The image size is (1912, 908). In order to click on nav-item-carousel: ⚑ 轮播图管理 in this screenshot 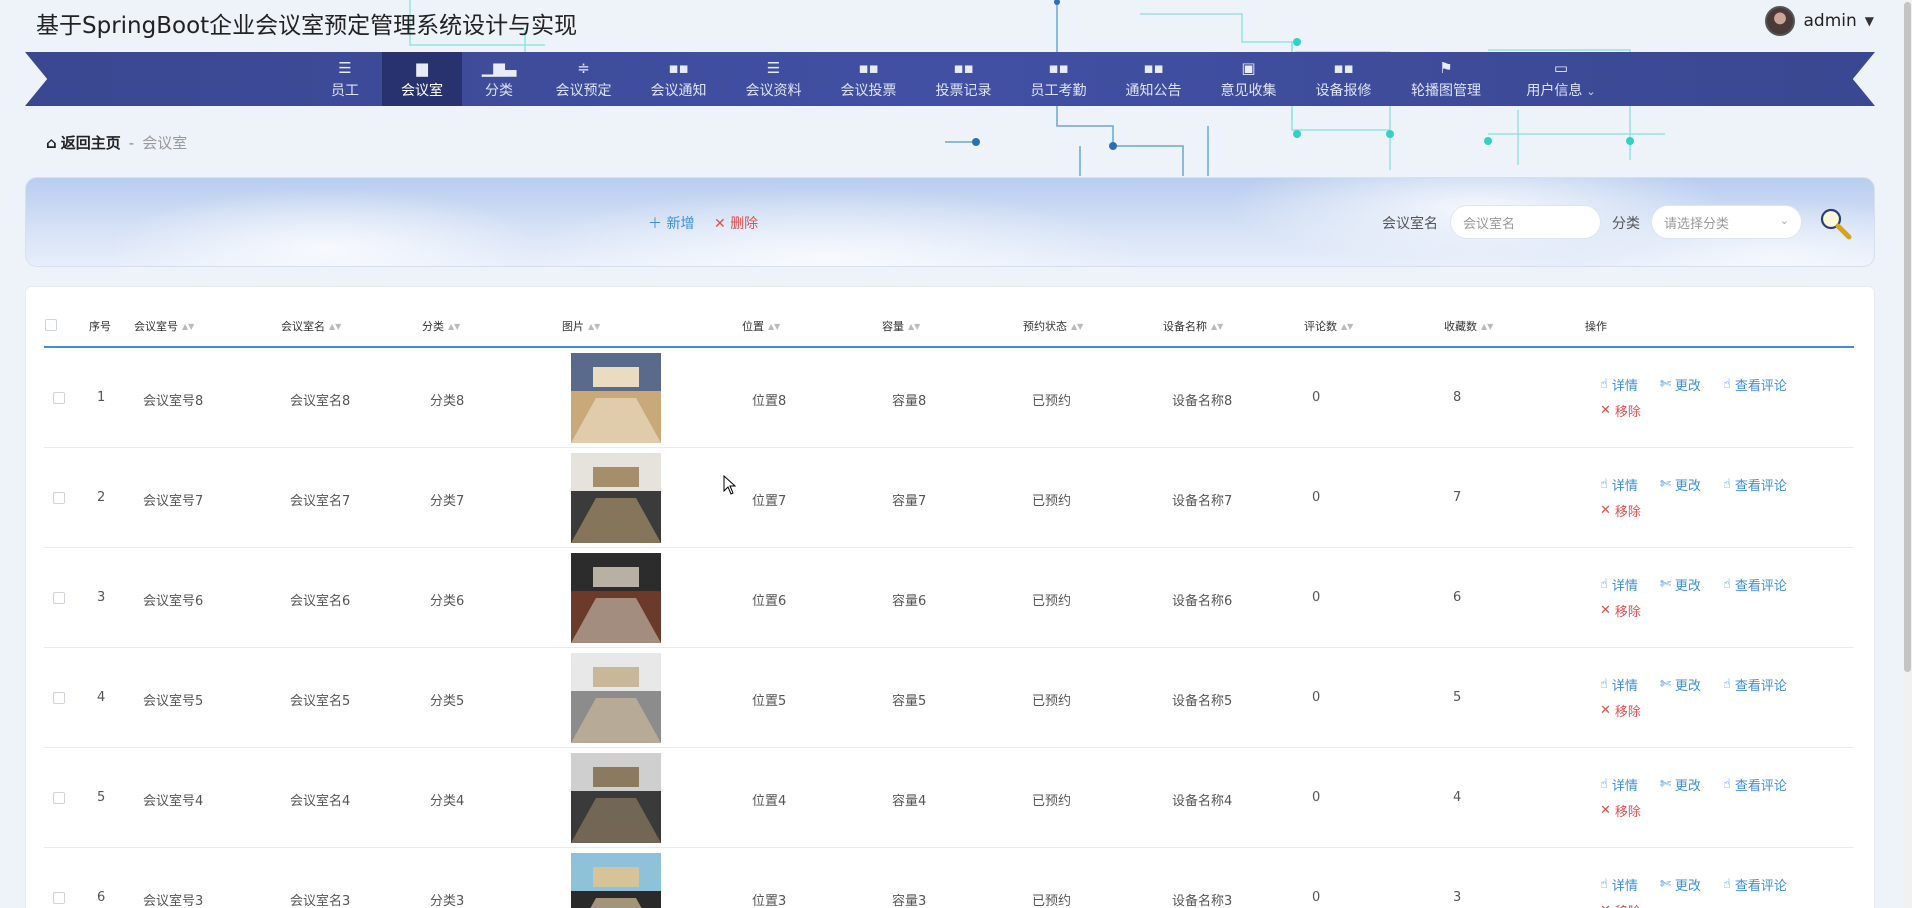, I will do `click(1446, 79)`.